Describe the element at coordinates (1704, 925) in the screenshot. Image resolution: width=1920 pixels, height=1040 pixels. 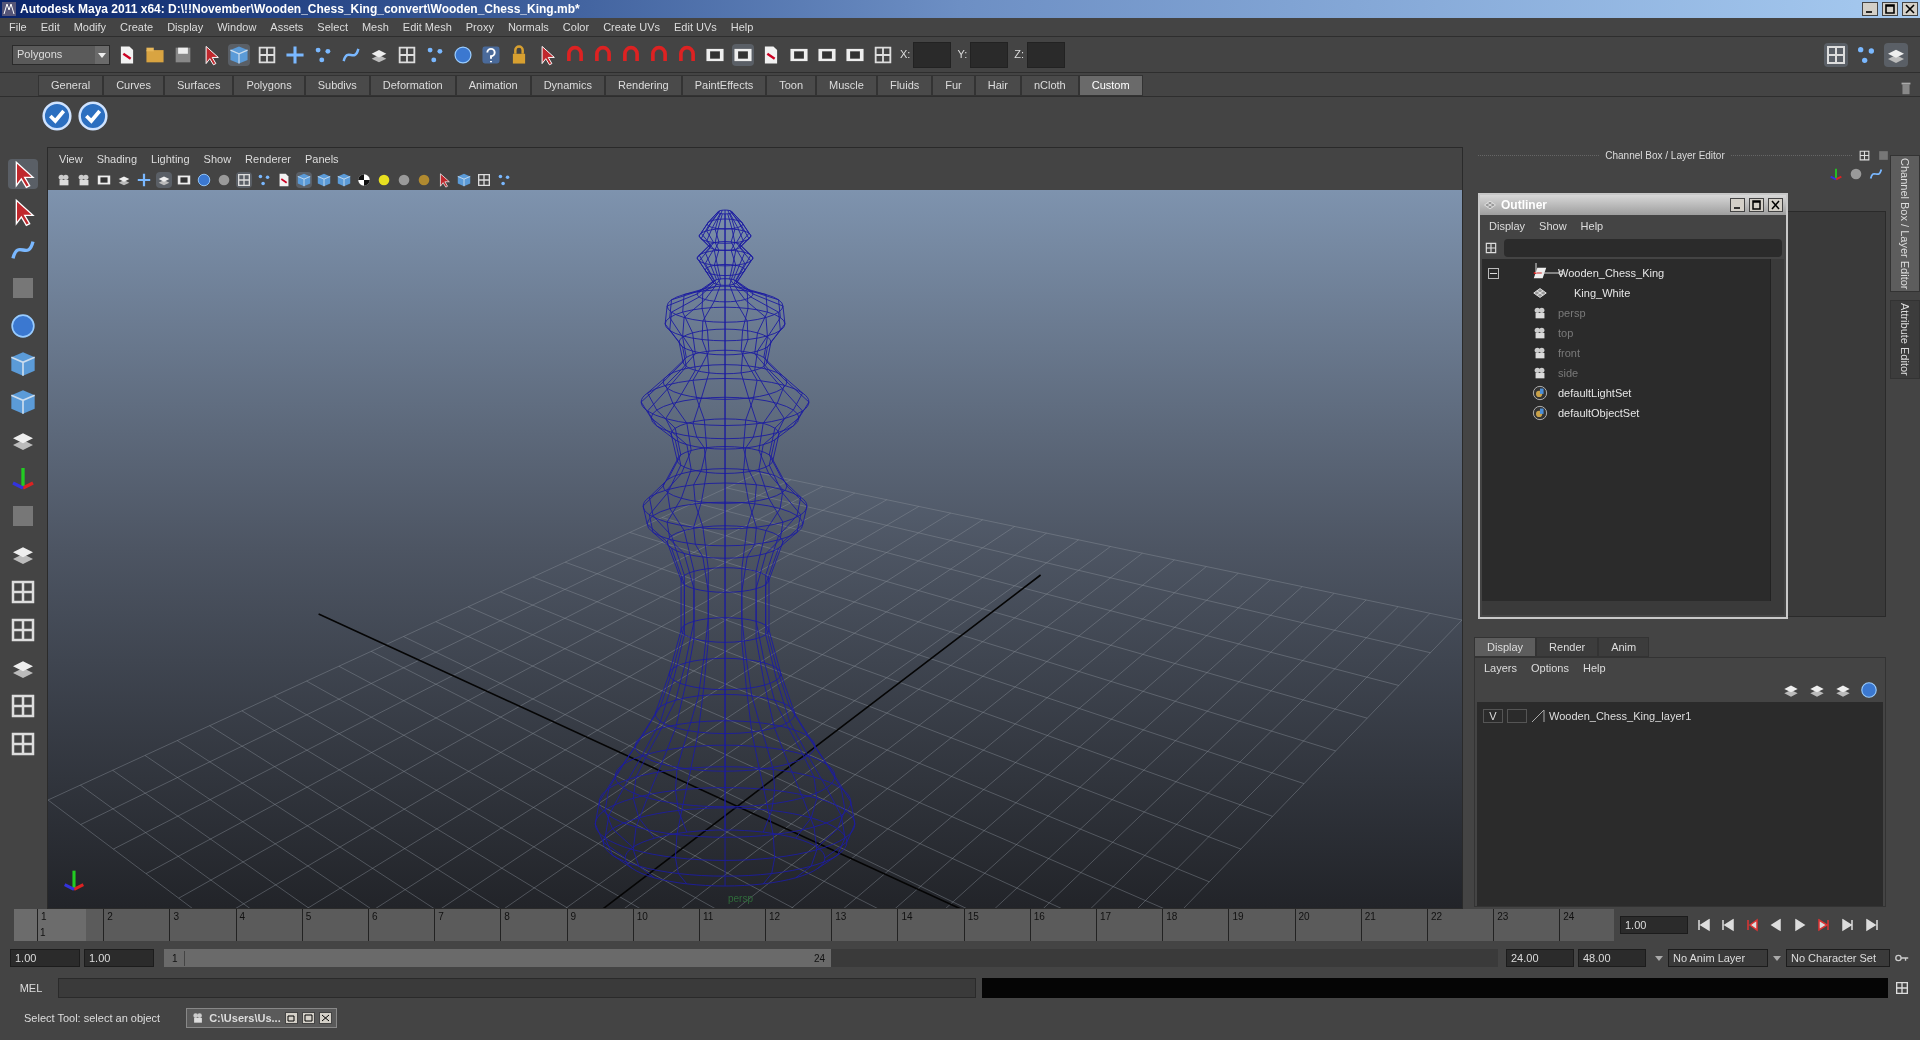
I see `go-to-start-icon` at that location.